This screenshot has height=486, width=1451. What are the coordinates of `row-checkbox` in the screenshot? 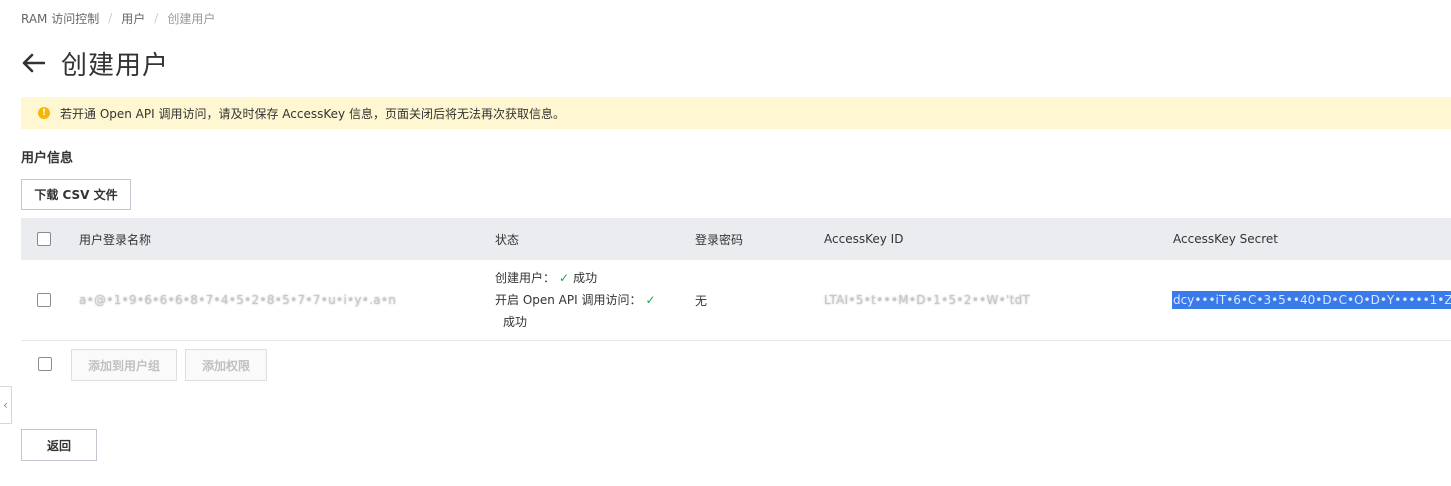 It's located at (44, 300).